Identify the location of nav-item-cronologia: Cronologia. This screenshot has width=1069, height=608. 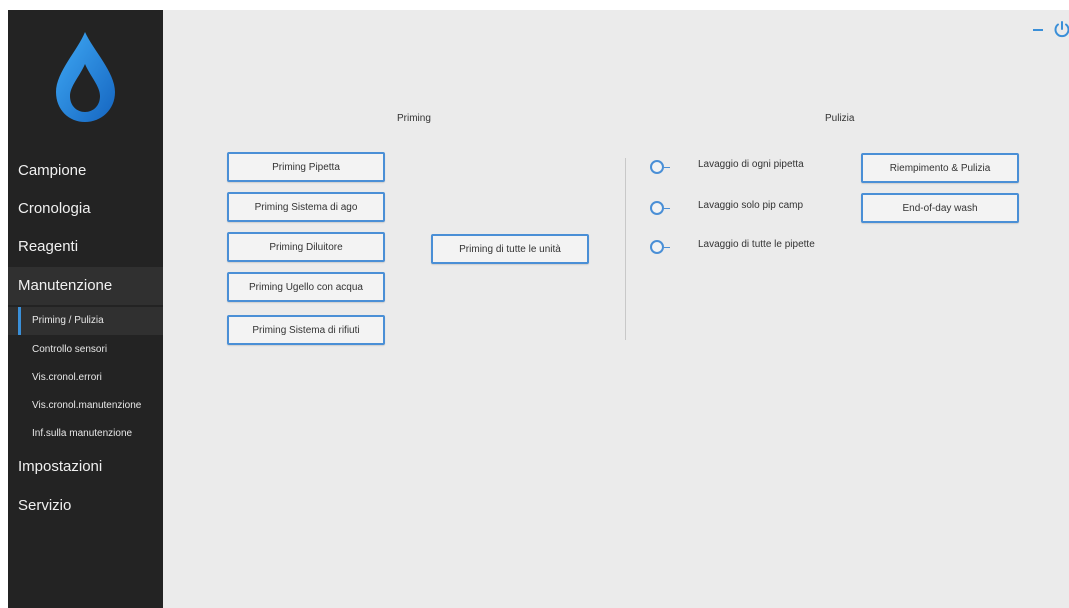
(85, 209).